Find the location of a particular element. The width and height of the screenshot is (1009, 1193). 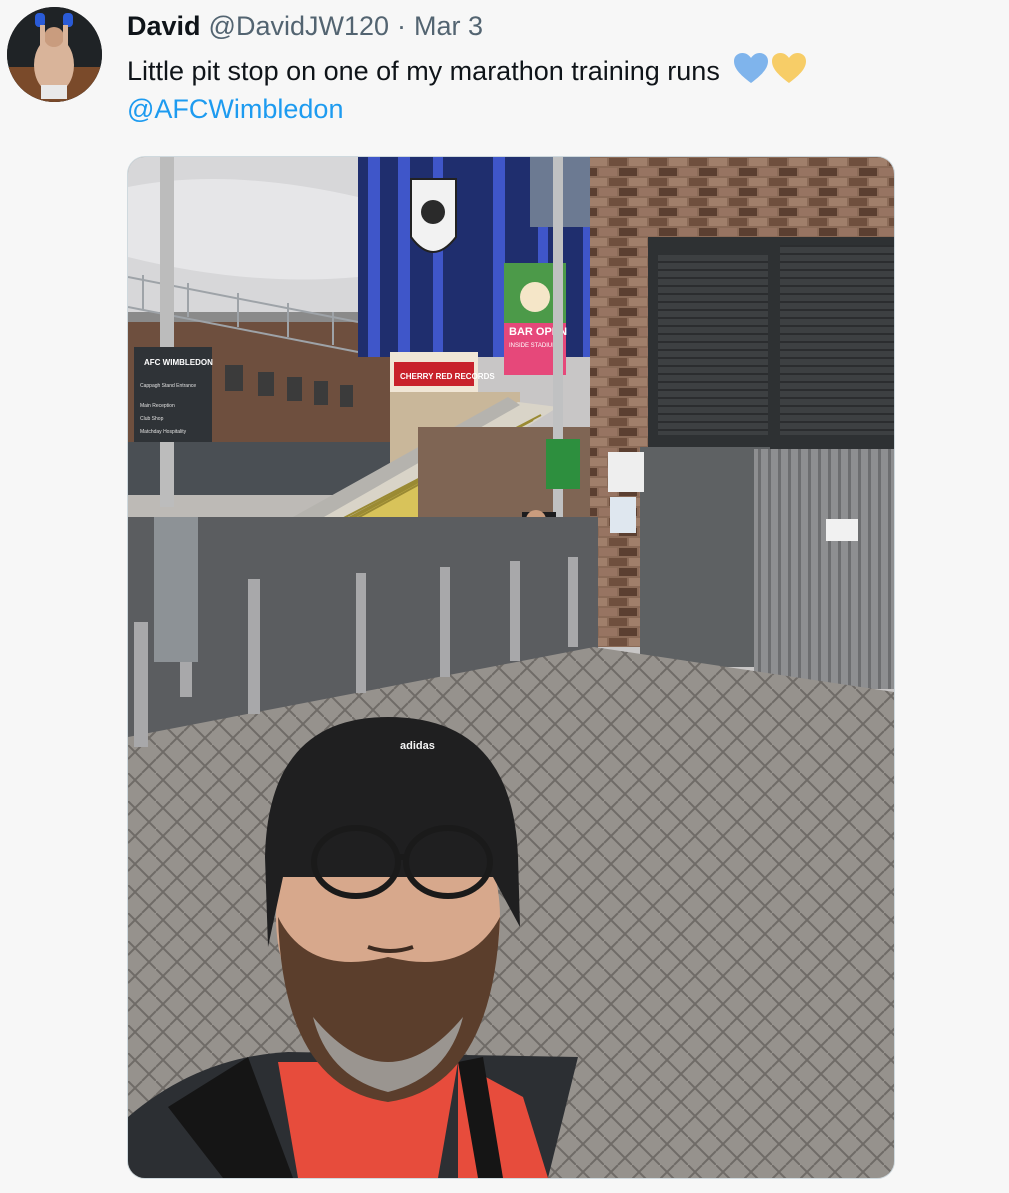

sign-line-4: Matchday Hospitality is located at coordinates (163, 432).